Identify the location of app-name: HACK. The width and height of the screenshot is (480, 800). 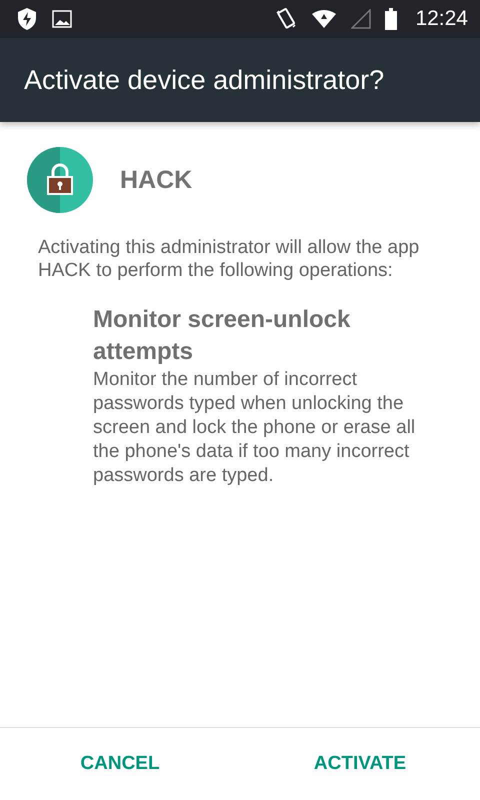
(156, 180).